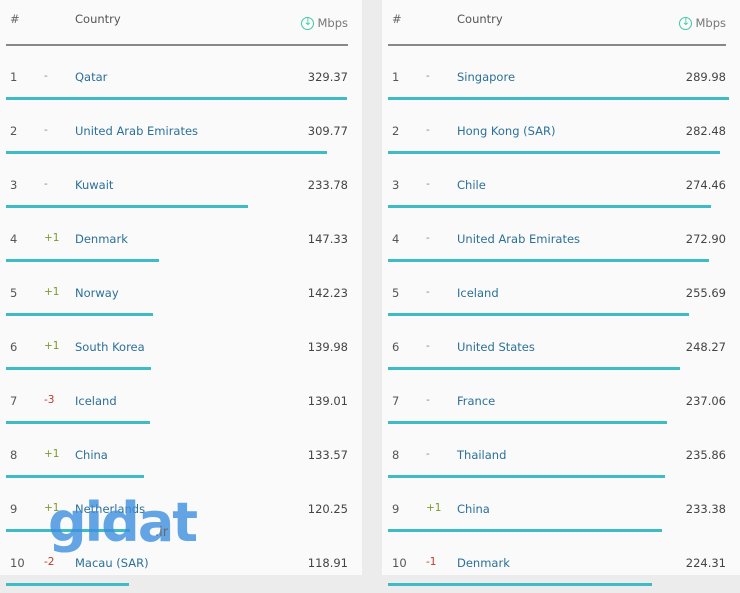  Describe the element at coordinates (327, 563) in the screenshot. I see `speed-value: 118.91` at that location.